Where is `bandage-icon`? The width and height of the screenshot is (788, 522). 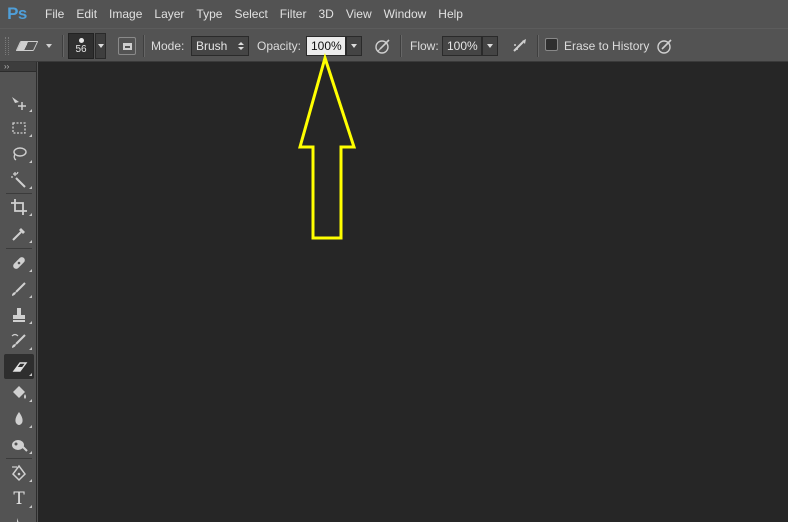
bandage-icon is located at coordinates (19, 262).